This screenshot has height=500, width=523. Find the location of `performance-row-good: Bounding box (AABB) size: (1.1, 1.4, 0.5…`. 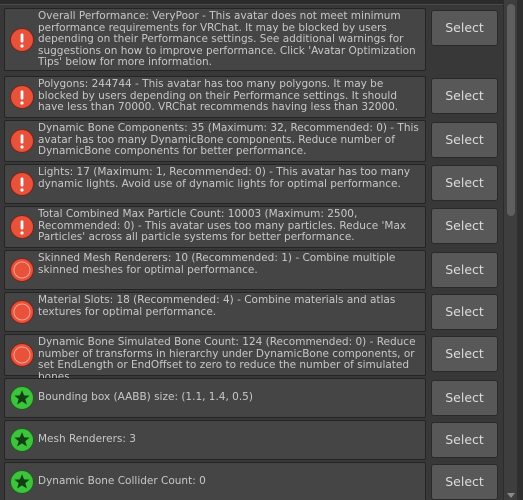

performance-row-good: Bounding box (AABB) size: (1.1, 1.4, 0.5… is located at coordinates (215, 398).